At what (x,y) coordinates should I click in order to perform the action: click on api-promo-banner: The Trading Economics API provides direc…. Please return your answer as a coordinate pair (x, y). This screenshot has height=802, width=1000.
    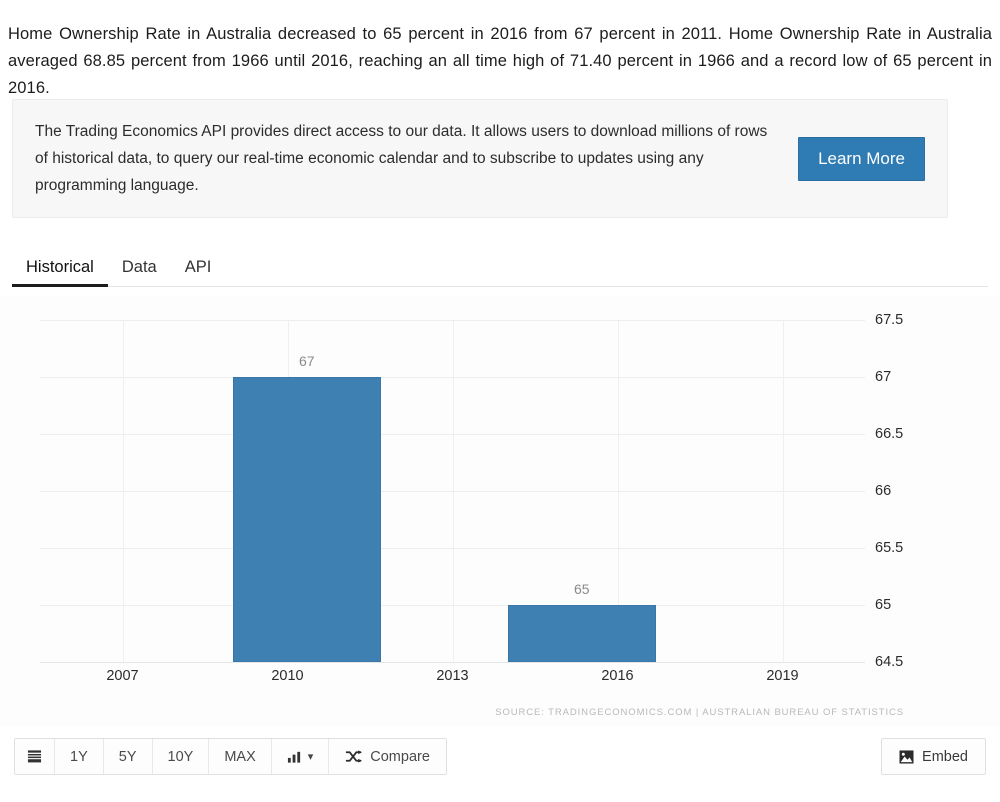
    Looking at the image, I should click on (480, 158).